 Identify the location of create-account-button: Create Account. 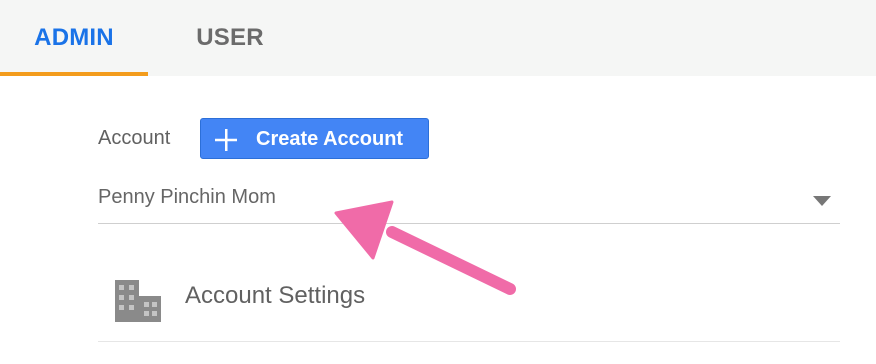
(314, 138).